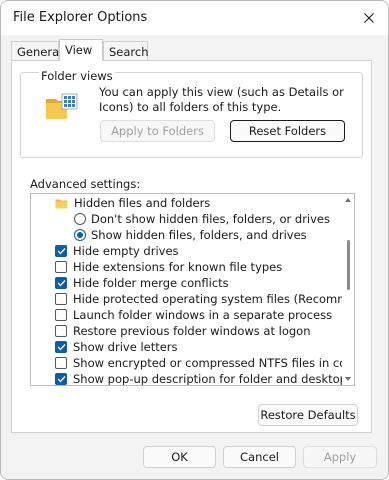 This screenshot has height=480, width=389. Describe the element at coordinates (348, 379) in the screenshot. I see `scroll-down-arrow-icon` at that location.